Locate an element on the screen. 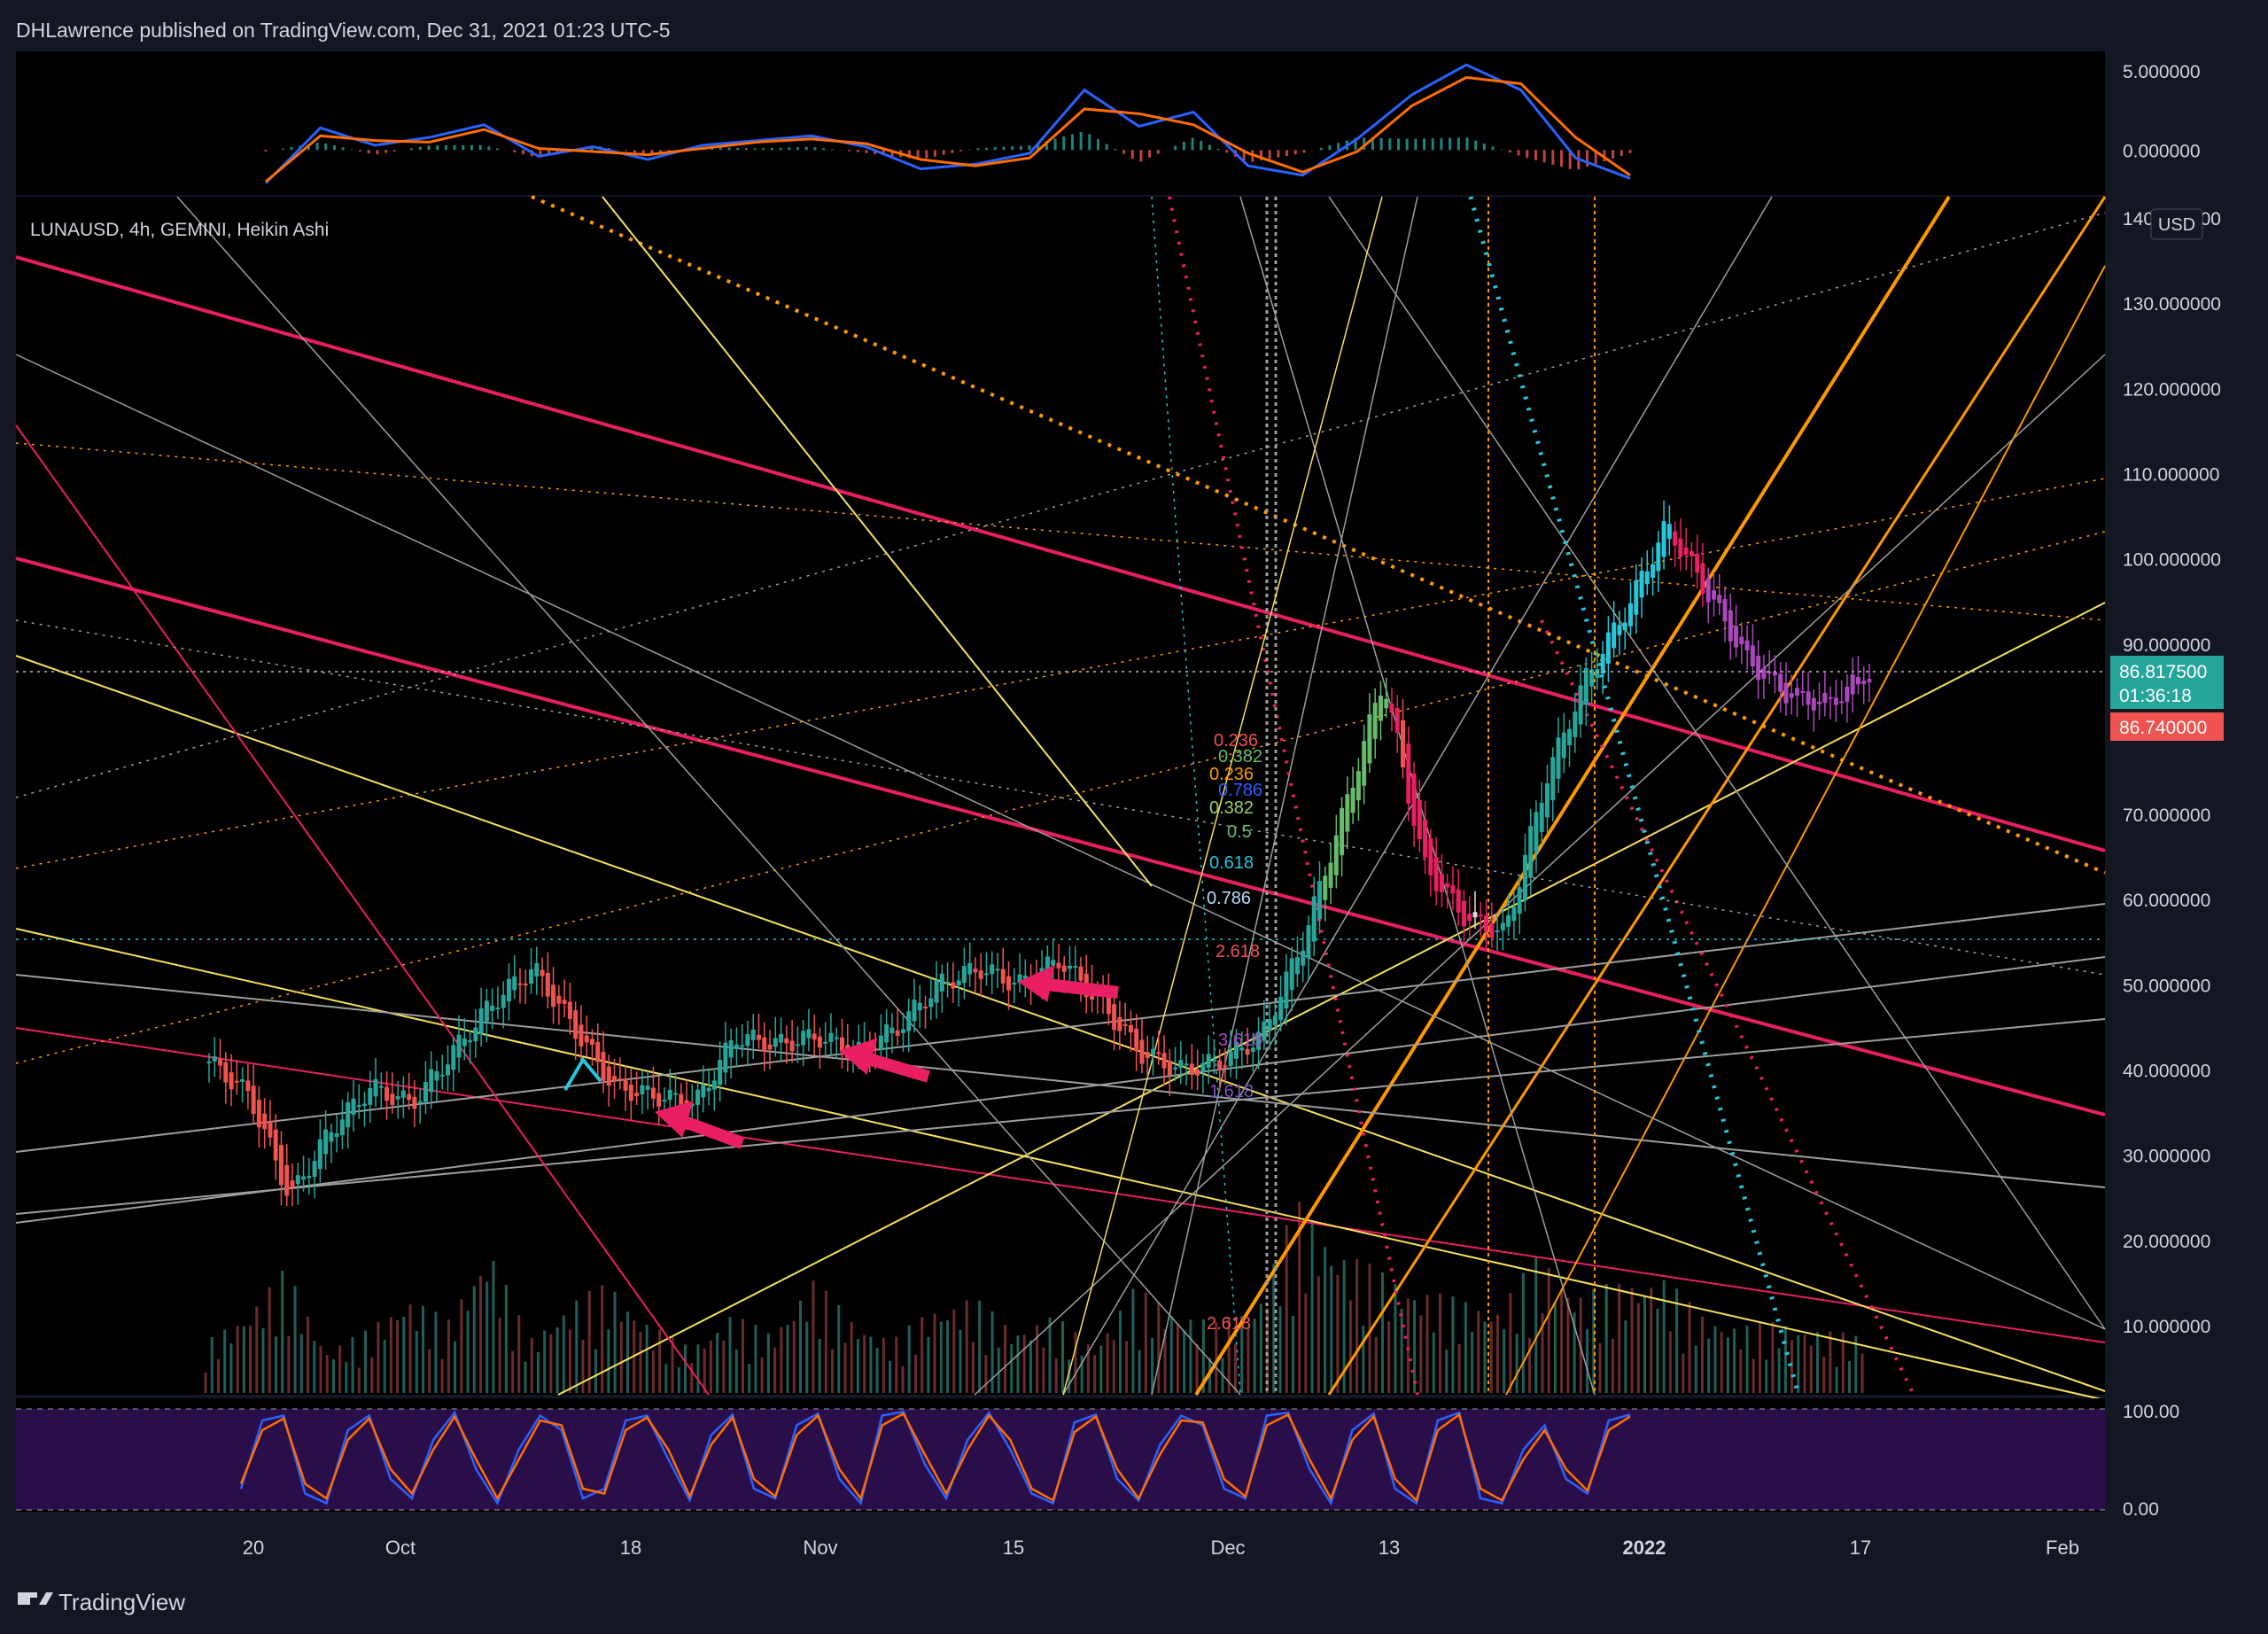 This screenshot has width=2268, height=1634. time-axis-tick-label: 20 is located at coordinates (253, 1548).